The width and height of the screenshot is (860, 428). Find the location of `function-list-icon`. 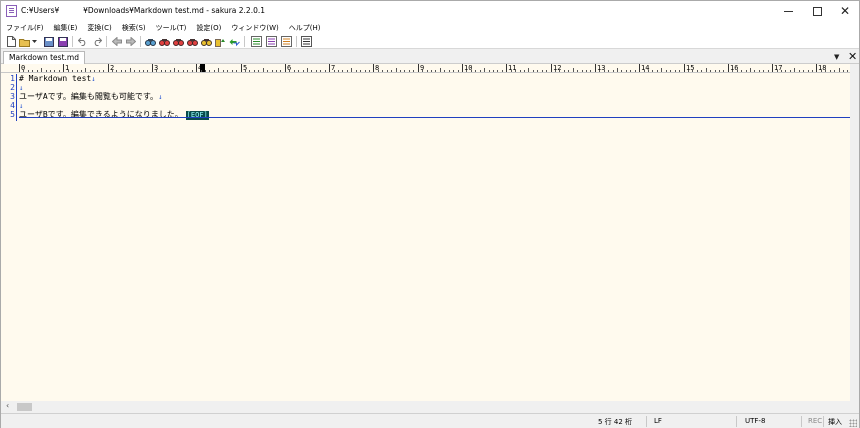

function-list-icon is located at coordinates (256, 41).